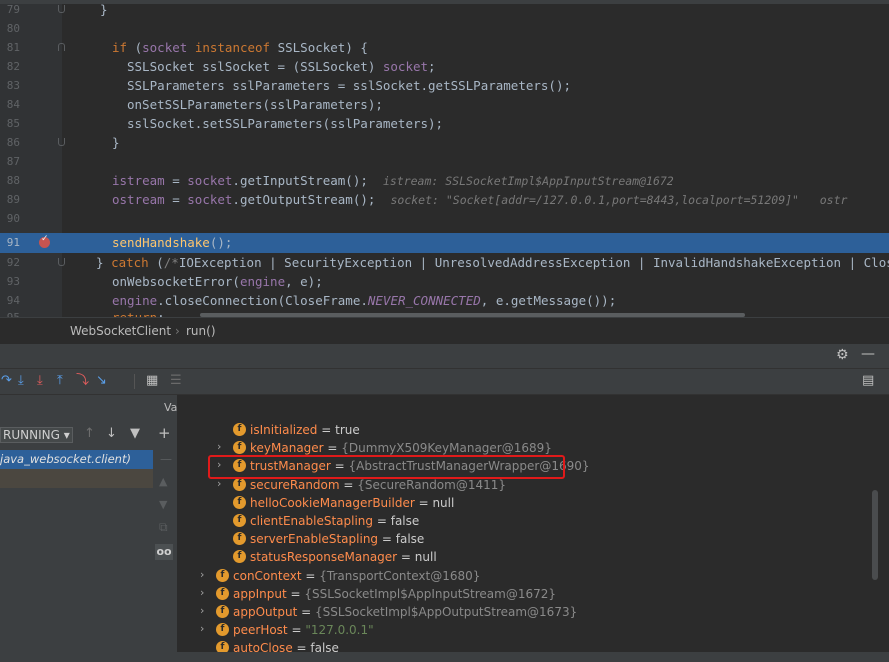 Image resolution: width=889 pixels, height=662 pixels. I want to click on line-number: 81, so click(13, 47).